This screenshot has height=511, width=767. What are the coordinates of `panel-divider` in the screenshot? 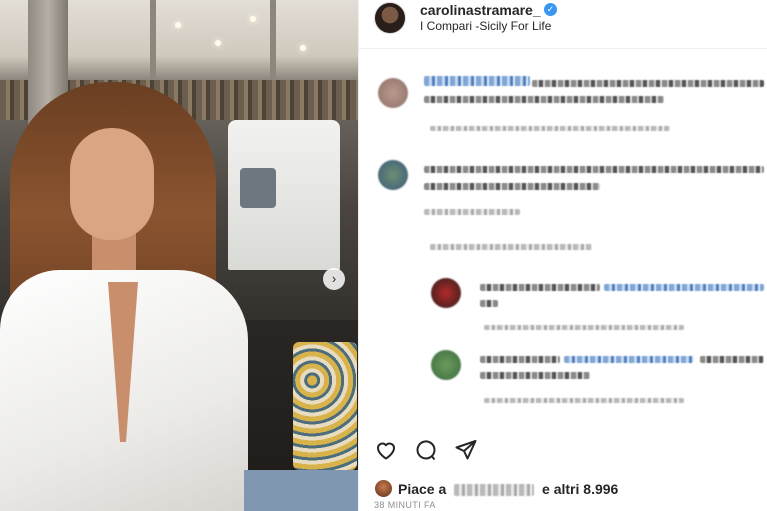 It's located at (358, 255).